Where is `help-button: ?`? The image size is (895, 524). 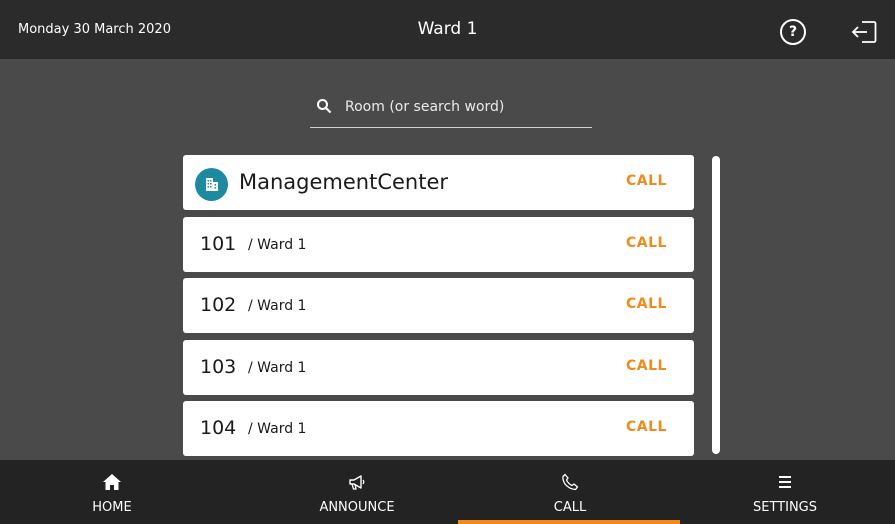
help-button: ? is located at coordinates (793, 32).